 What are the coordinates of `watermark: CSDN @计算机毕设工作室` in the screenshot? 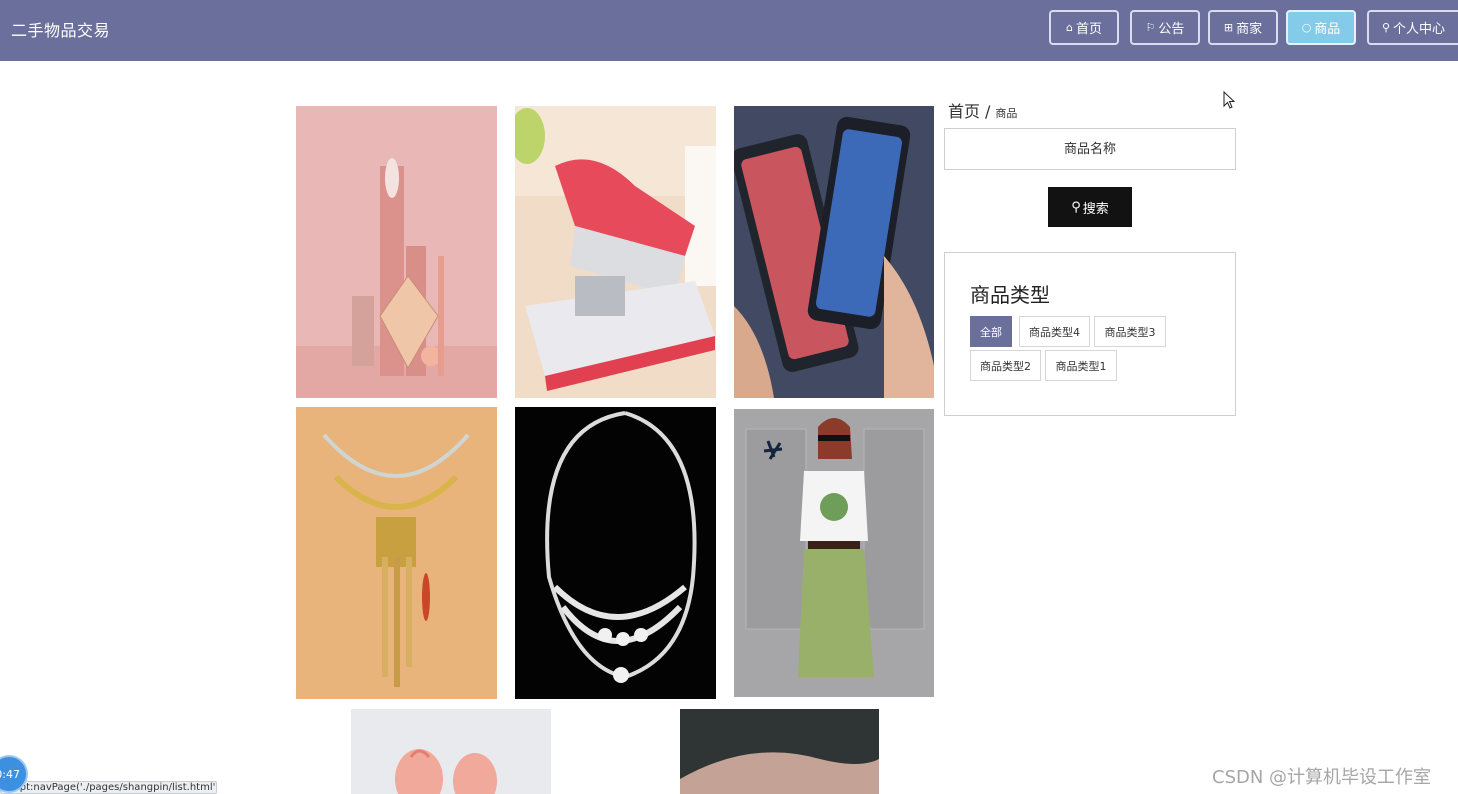 It's located at (1322, 777).